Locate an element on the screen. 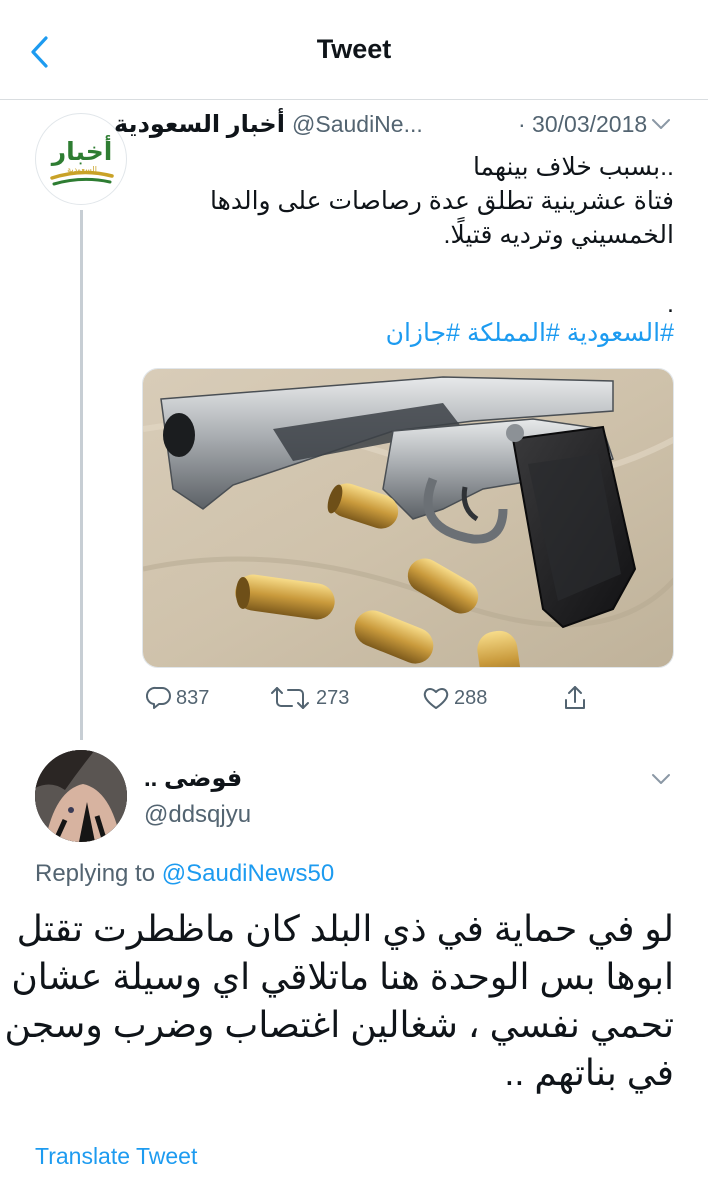  reply-author-handle: @ddsqjyu is located at coordinates (197, 815).